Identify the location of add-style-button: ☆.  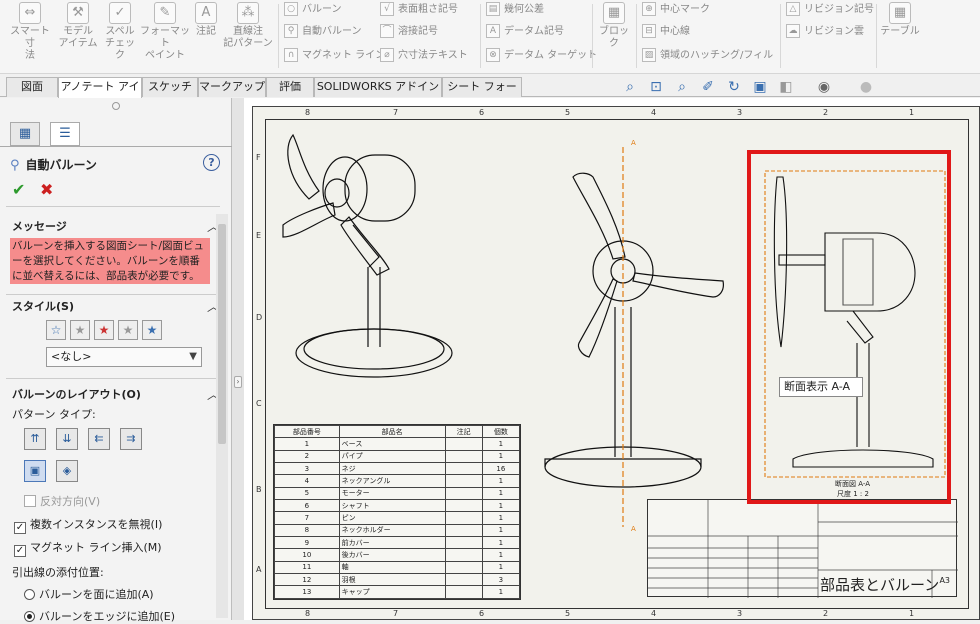
(56, 330).